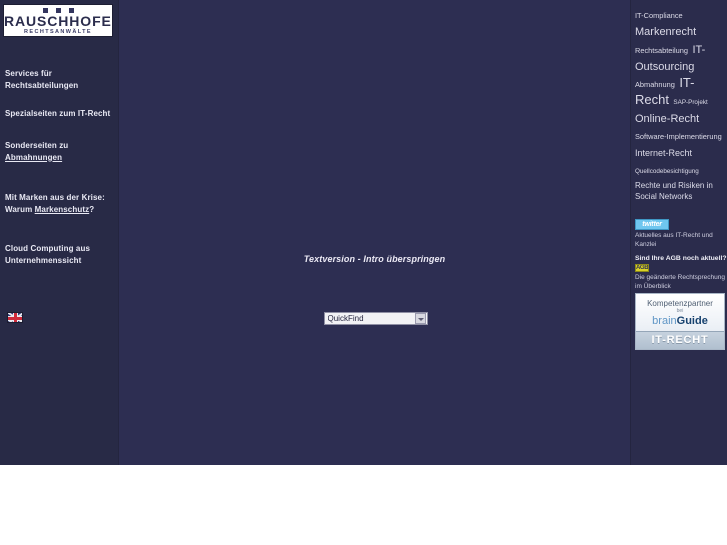 The height and width of the screenshot is (545, 727). What do you see at coordinates (674, 185) in the screenshot?
I see `social-networks-line1: Rechte und Risiken in` at bounding box center [674, 185].